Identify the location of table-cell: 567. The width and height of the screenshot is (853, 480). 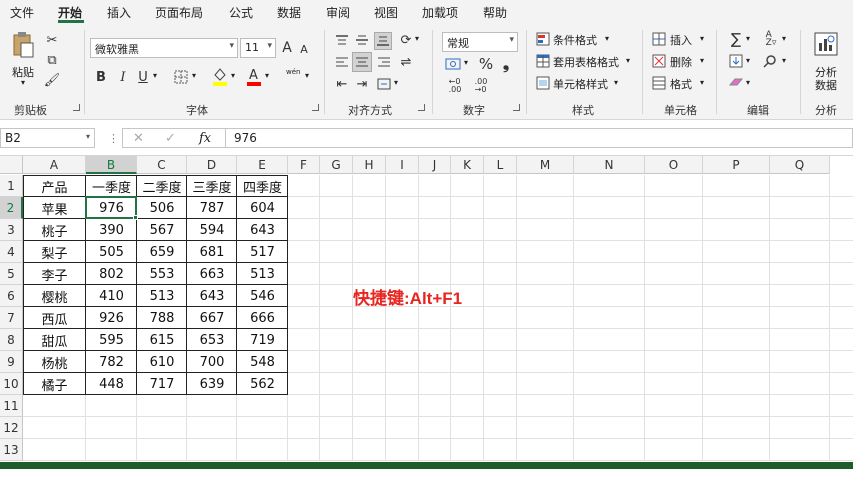
(162, 230).